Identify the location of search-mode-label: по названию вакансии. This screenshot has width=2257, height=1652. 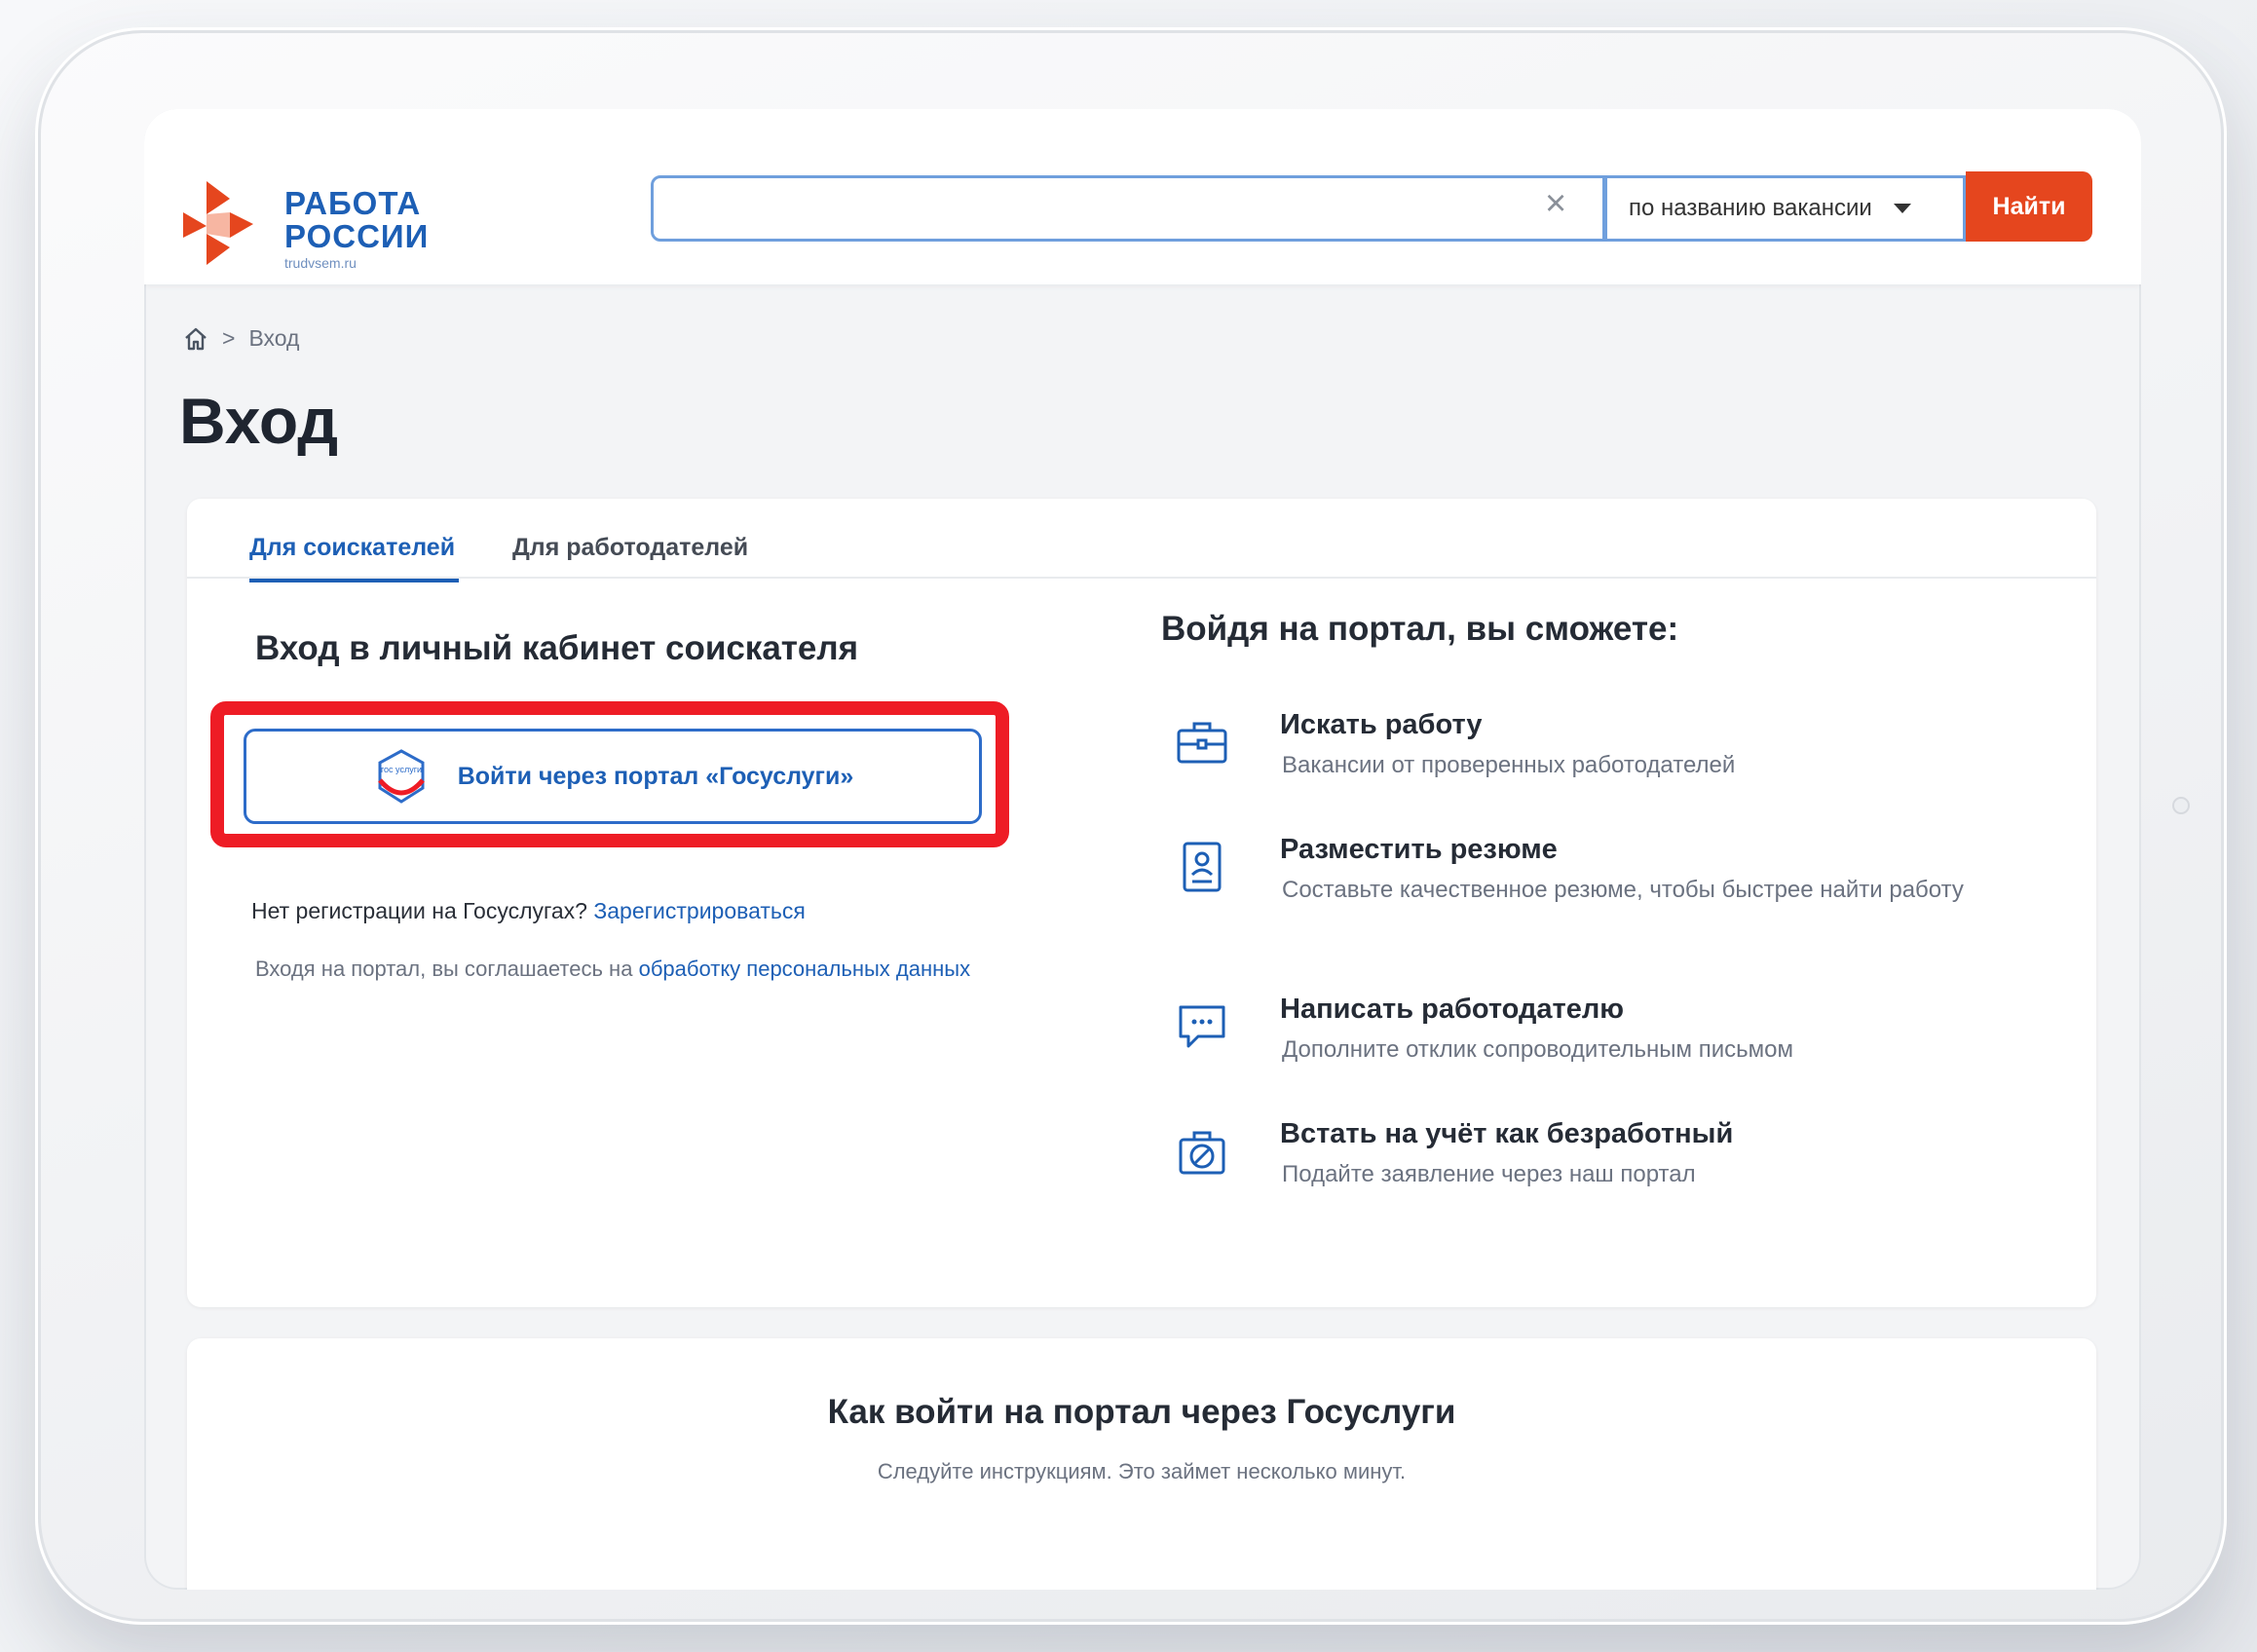
(1750, 208).